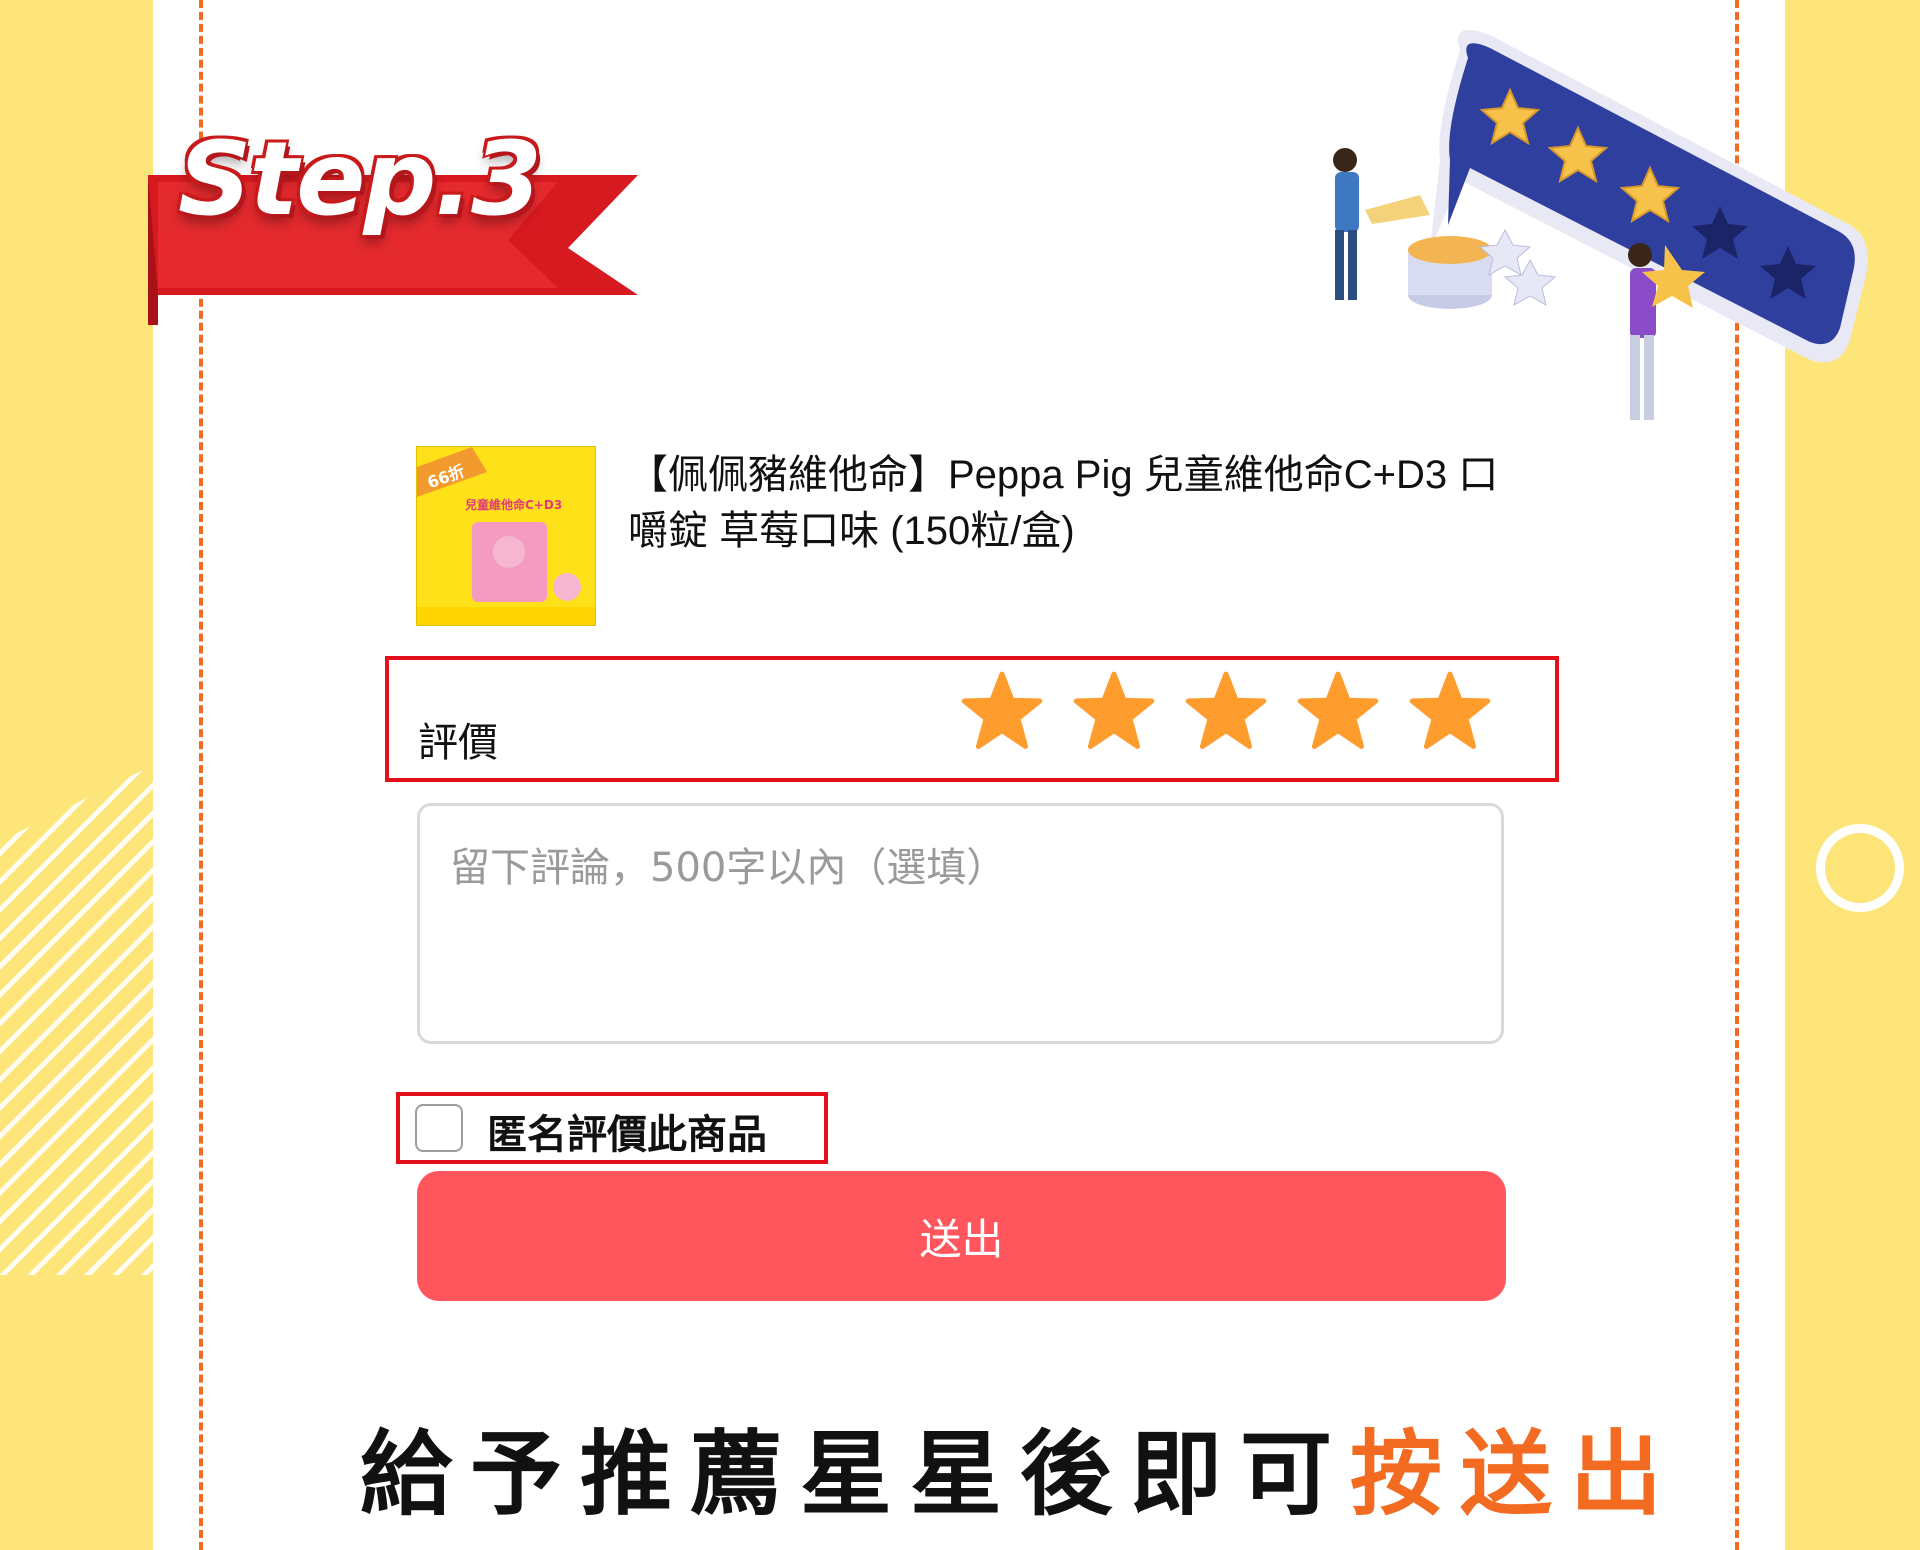 This screenshot has width=1920, height=1550. What do you see at coordinates (728, 868) in the screenshot?
I see `comment-placeholder: 留下評論，500字以內（選填）` at bounding box center [728, 868].